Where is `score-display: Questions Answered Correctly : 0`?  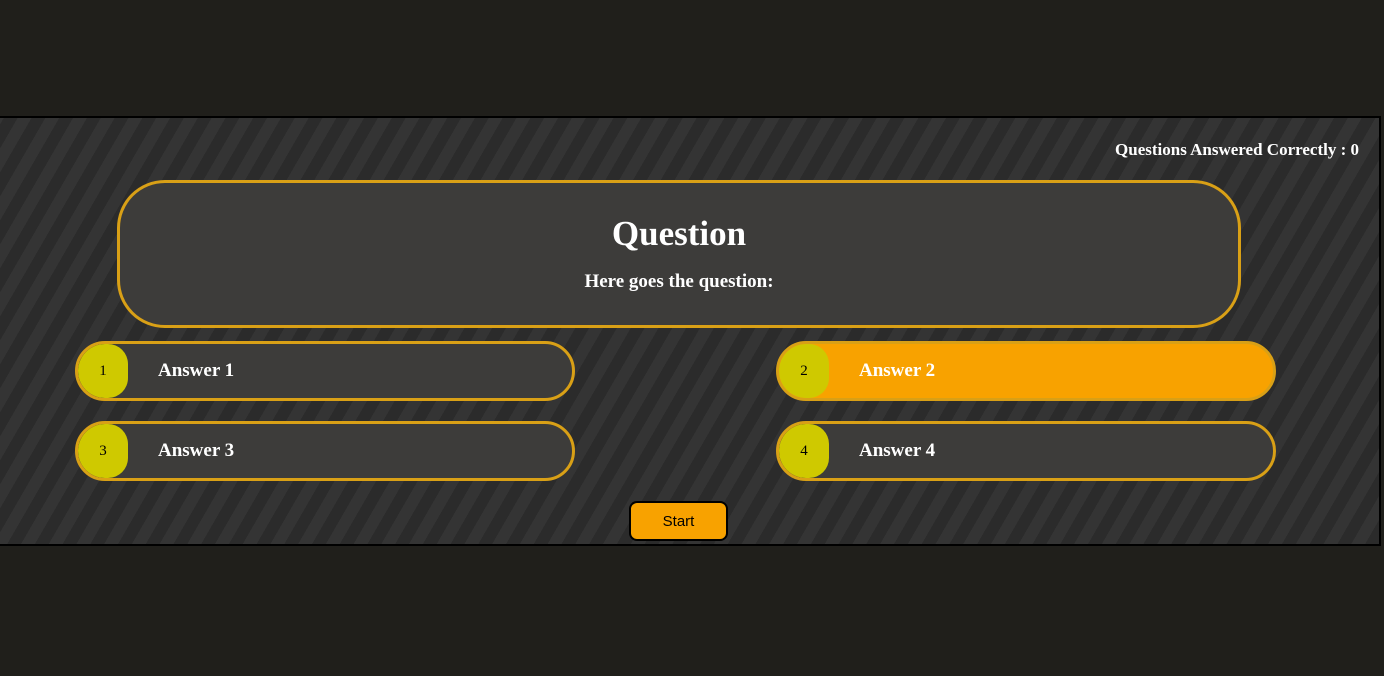
score-display: Questions Answered Correctly : 0 is located at coordinates (1237, 149).